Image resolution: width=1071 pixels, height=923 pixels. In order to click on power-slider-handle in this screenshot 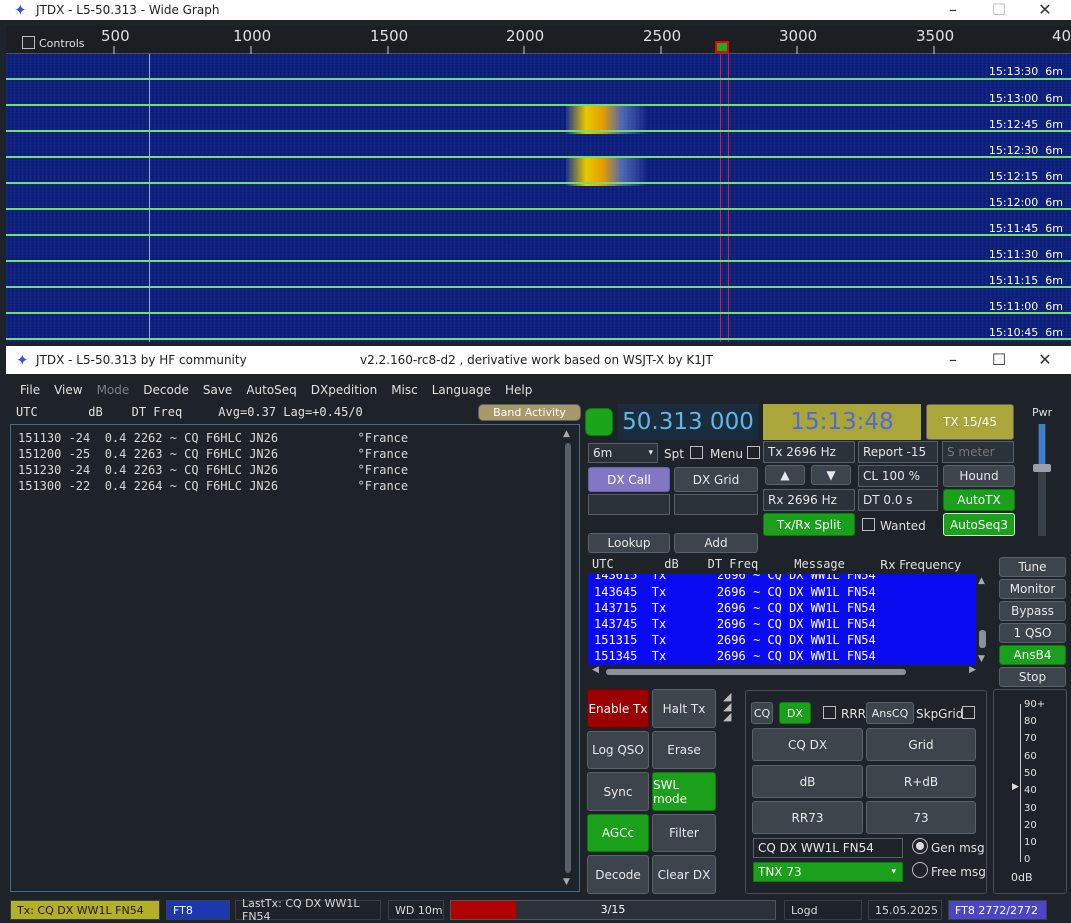, I will do `click(1042, 468)`.